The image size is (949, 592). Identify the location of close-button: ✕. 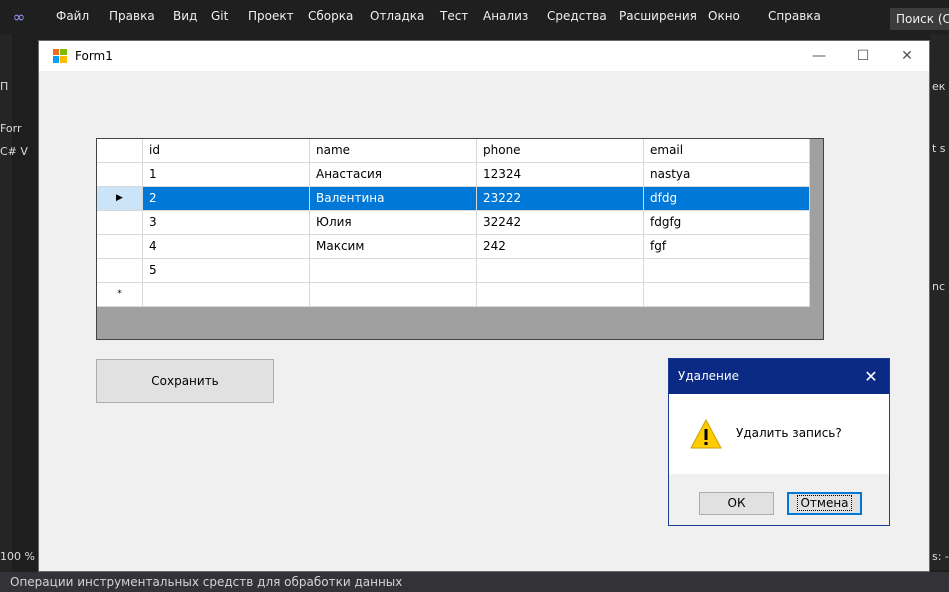
(907, 56).